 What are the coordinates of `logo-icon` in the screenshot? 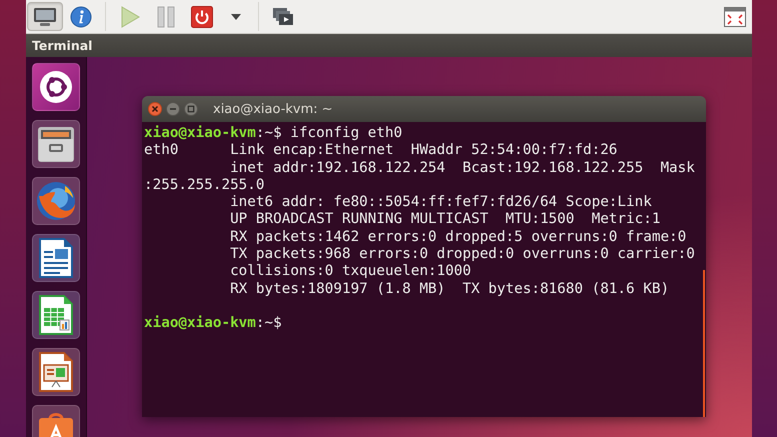 It's located at (56, 87).